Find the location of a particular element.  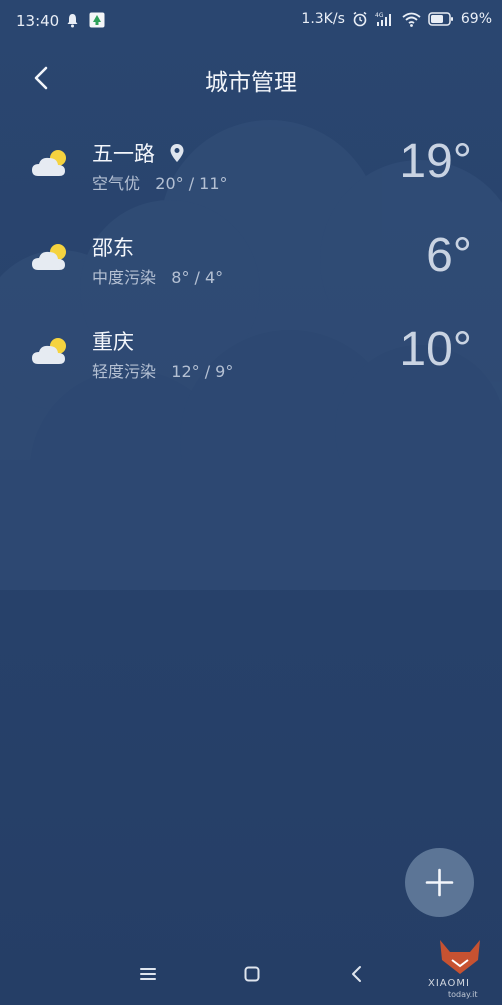

notification-bell-icon is located at coordinates (72, 20).